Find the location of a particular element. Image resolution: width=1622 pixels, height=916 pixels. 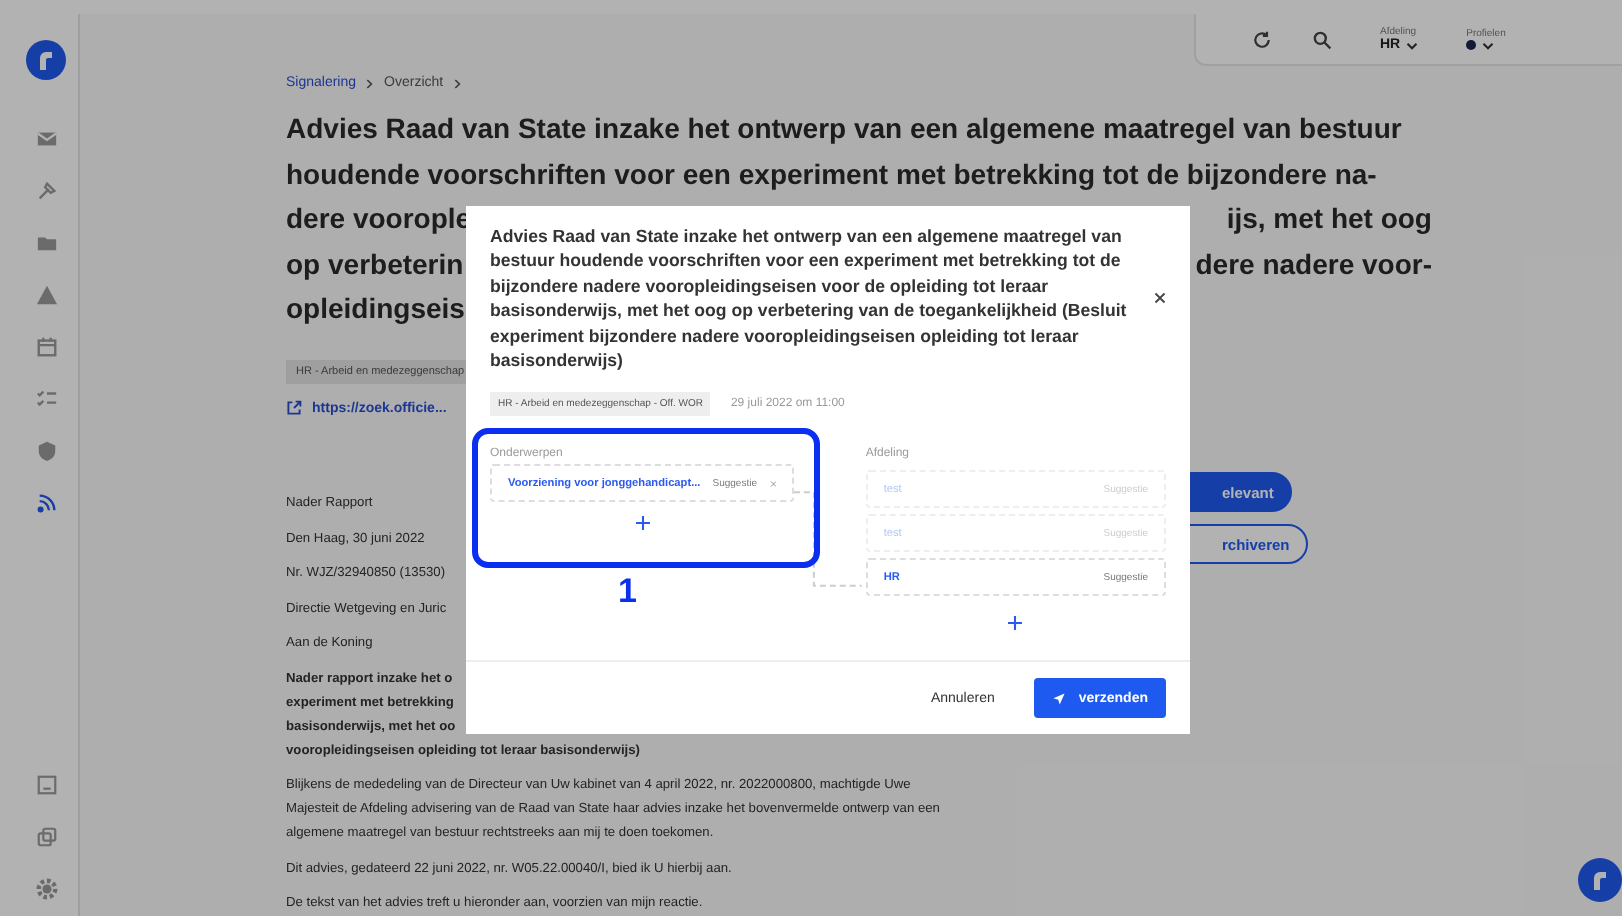

profile-dot-icon is located at coordinates (1471, 45).